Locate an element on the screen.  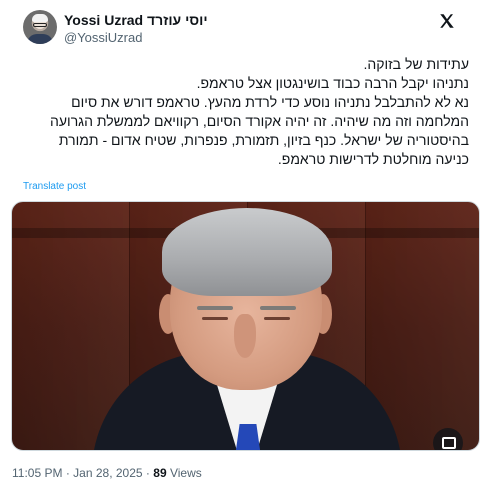
post-date: Jan 28, 2025 is located at coordinates (107, 473).